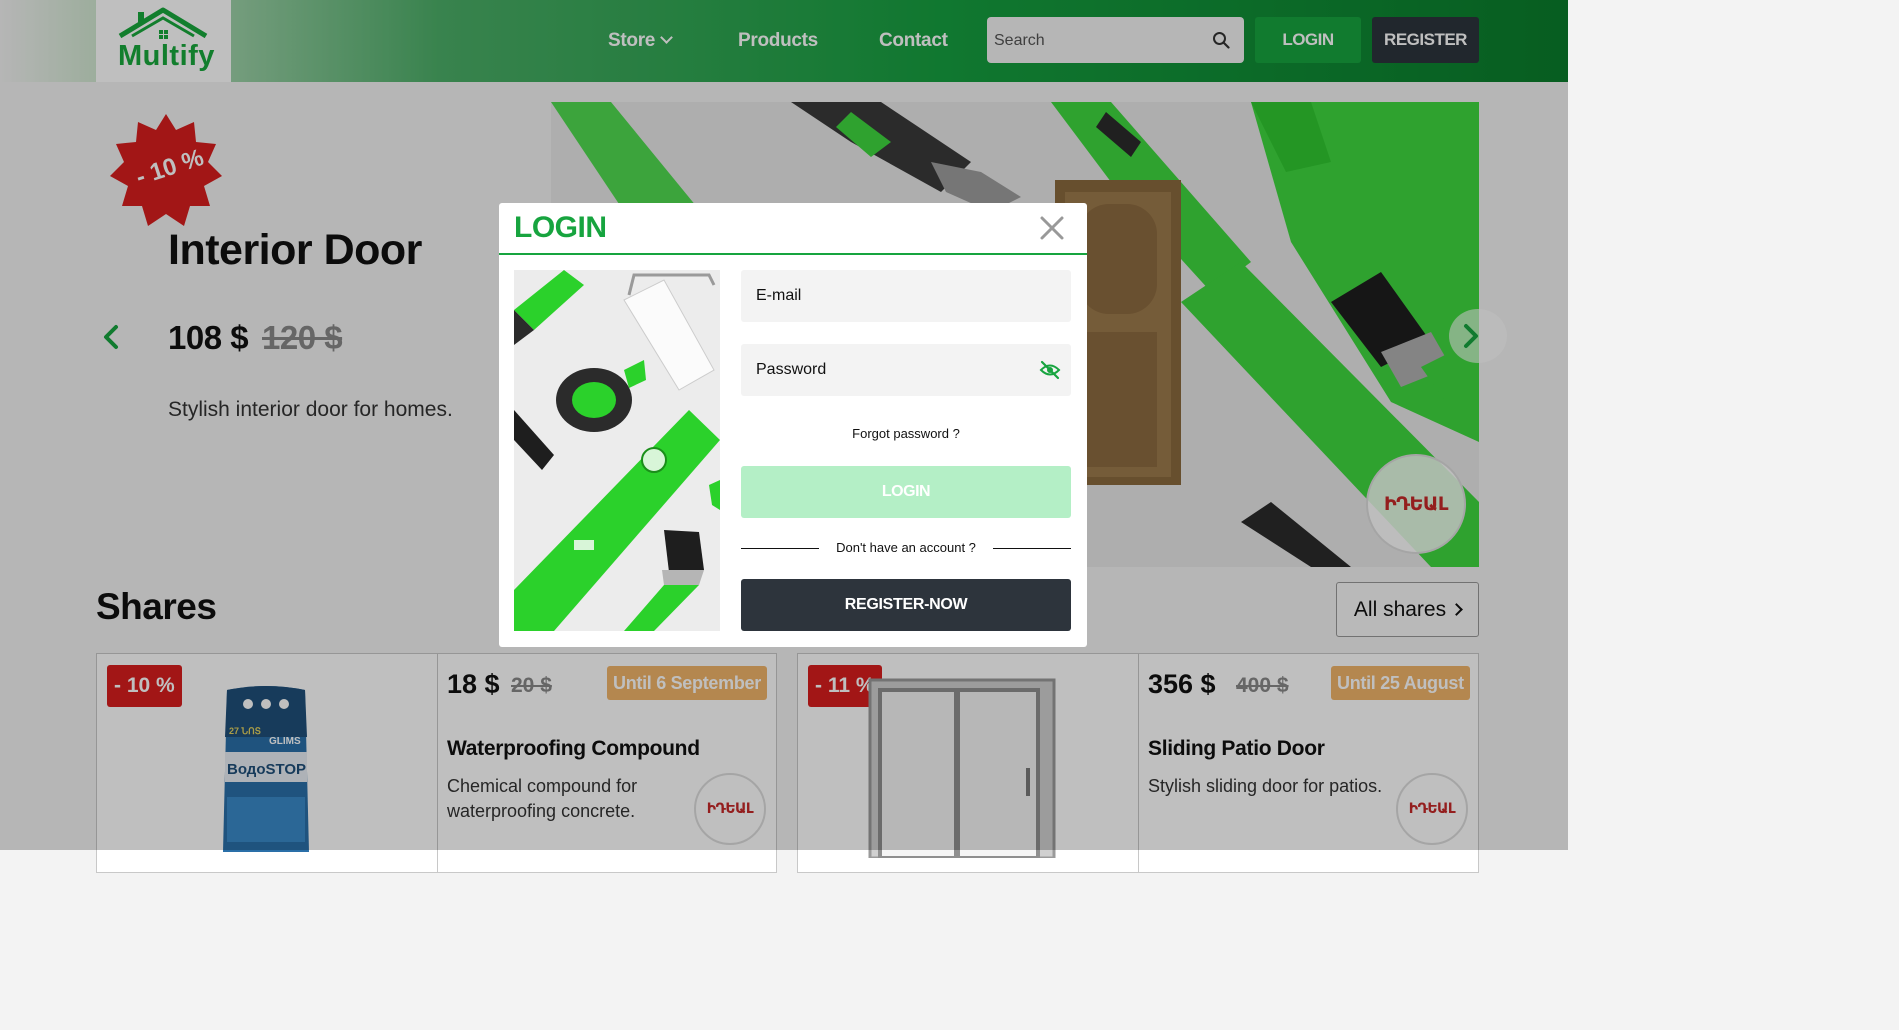  Describe the element at coordinates (891, 370) in the screenshot. I see `password-input` at that location.